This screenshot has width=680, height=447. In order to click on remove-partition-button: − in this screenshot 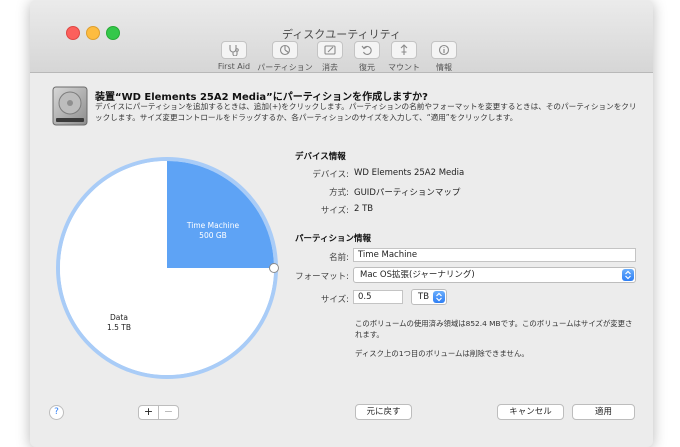, I will do `click(168, 412)`.